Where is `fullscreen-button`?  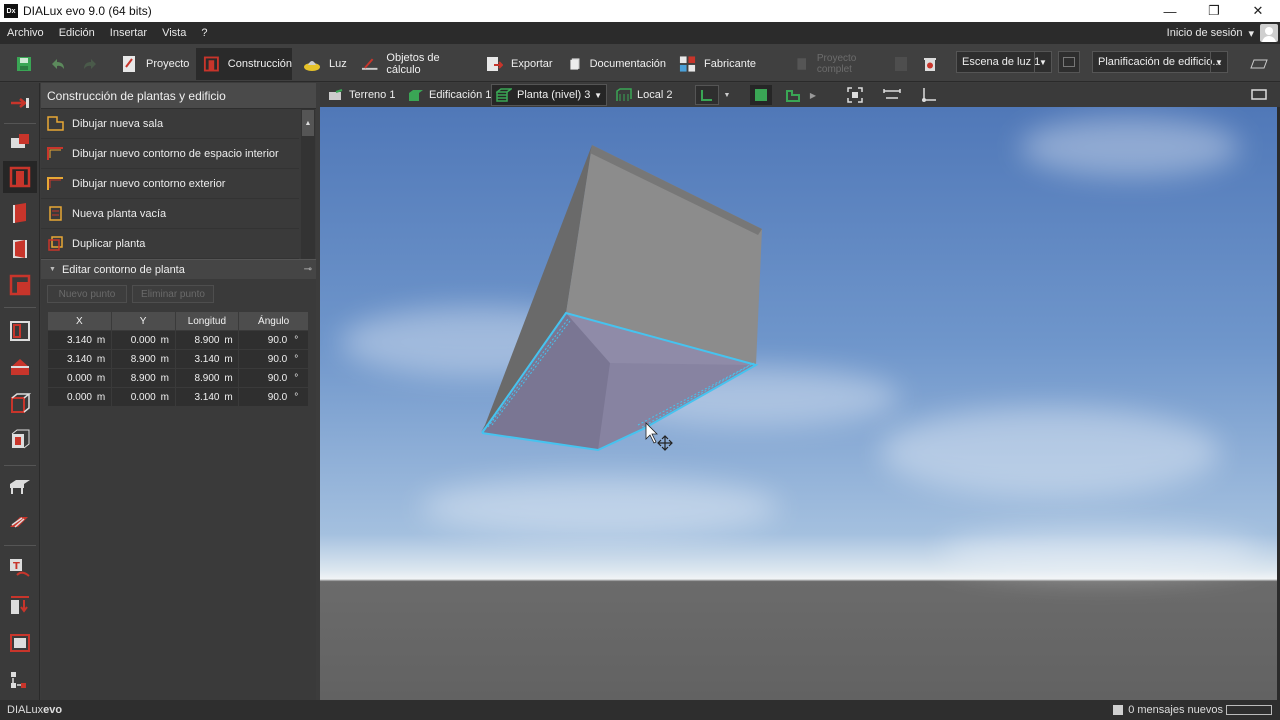 fullscreen-button is located at coordinates (1259, 95).